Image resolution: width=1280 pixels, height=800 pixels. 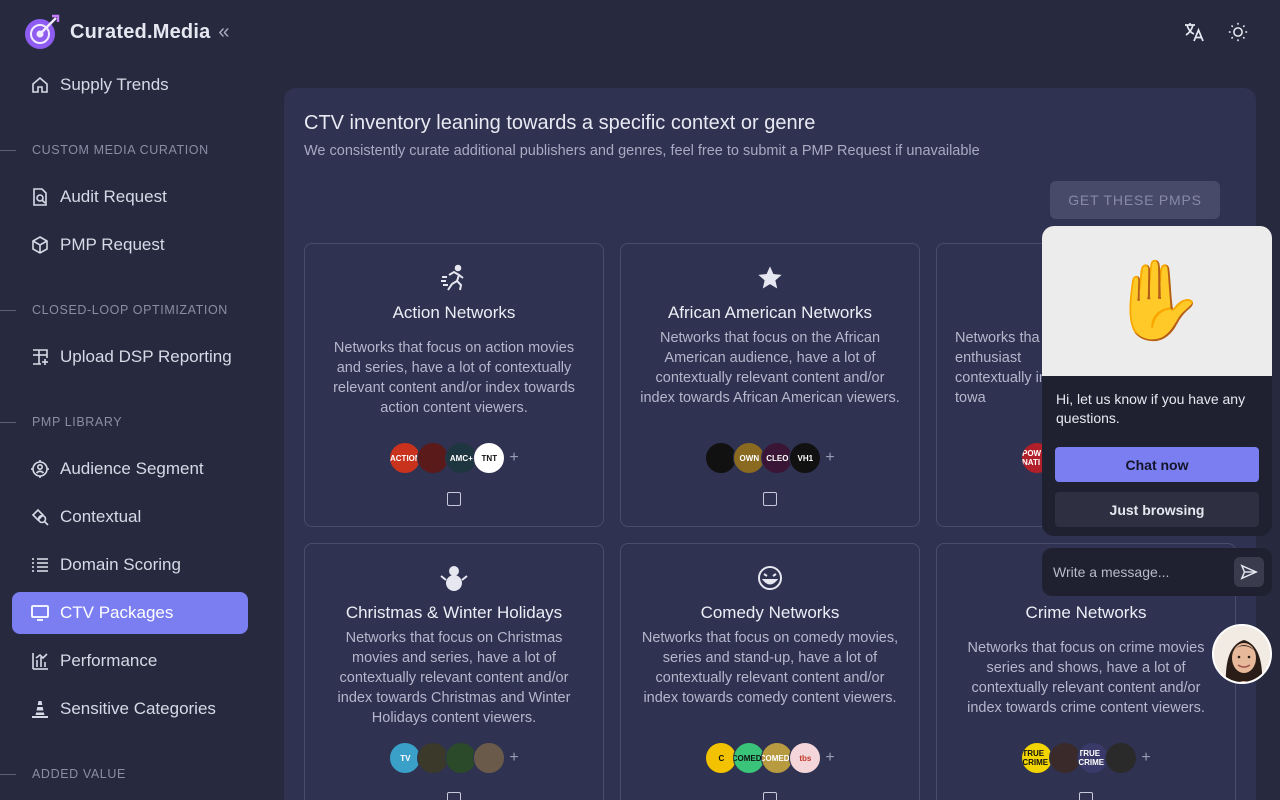 I want to click on sidebar-item-label: Contextual, so click(x=101, y=516).